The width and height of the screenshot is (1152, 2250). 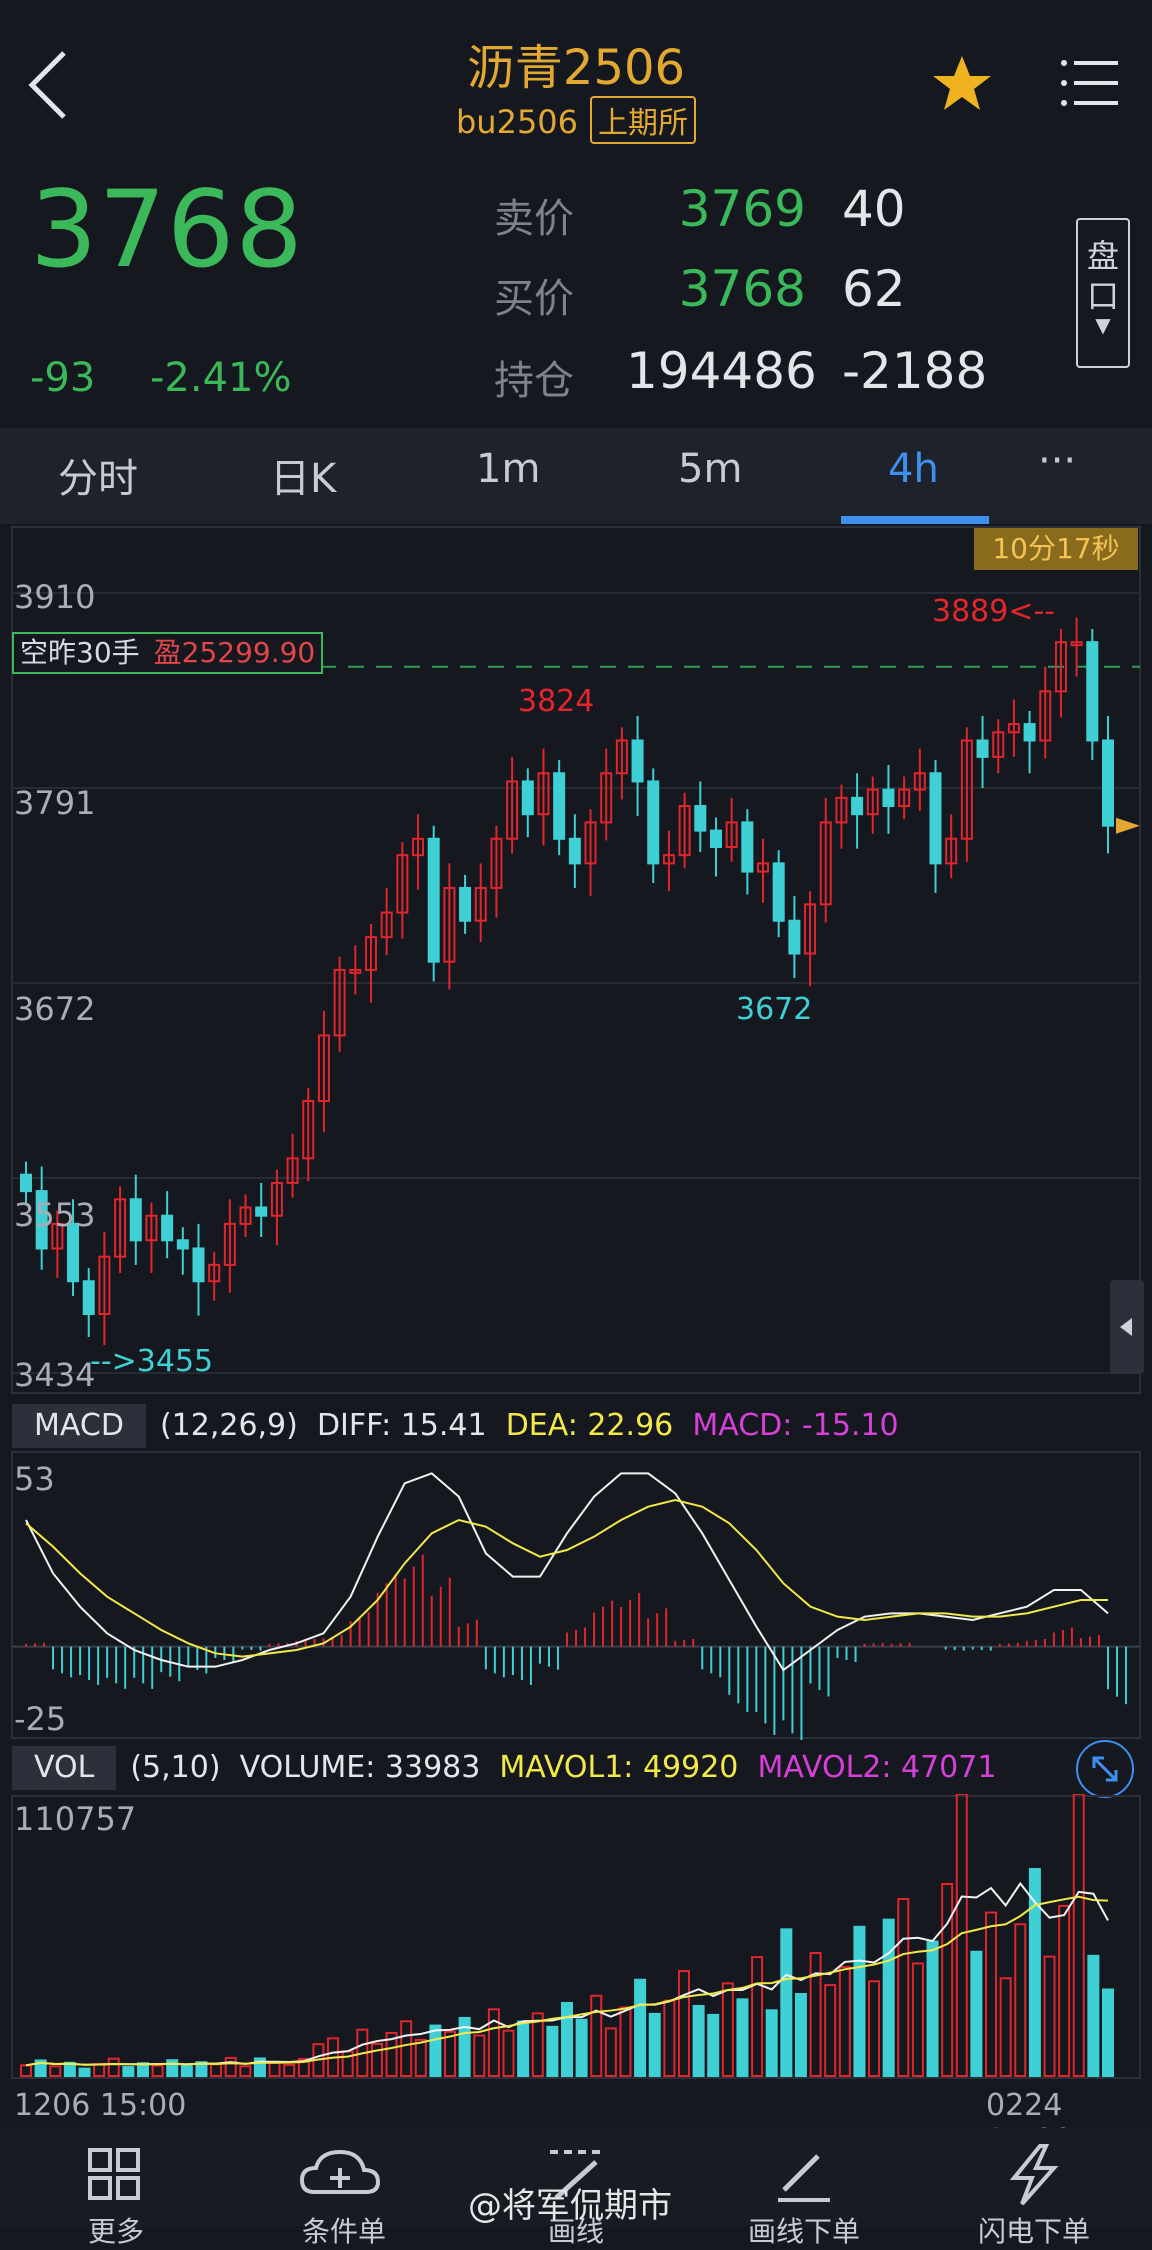 I want to click on bid-price: 3768, so click(x=742, y=289).